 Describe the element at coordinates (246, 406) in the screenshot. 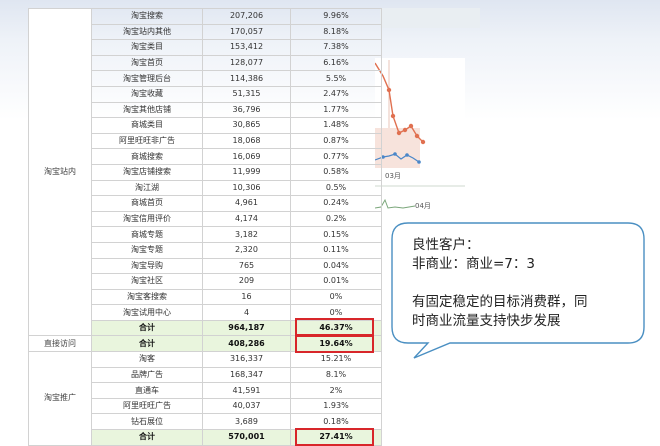

I see `visits-cell: 40,037` at that location.